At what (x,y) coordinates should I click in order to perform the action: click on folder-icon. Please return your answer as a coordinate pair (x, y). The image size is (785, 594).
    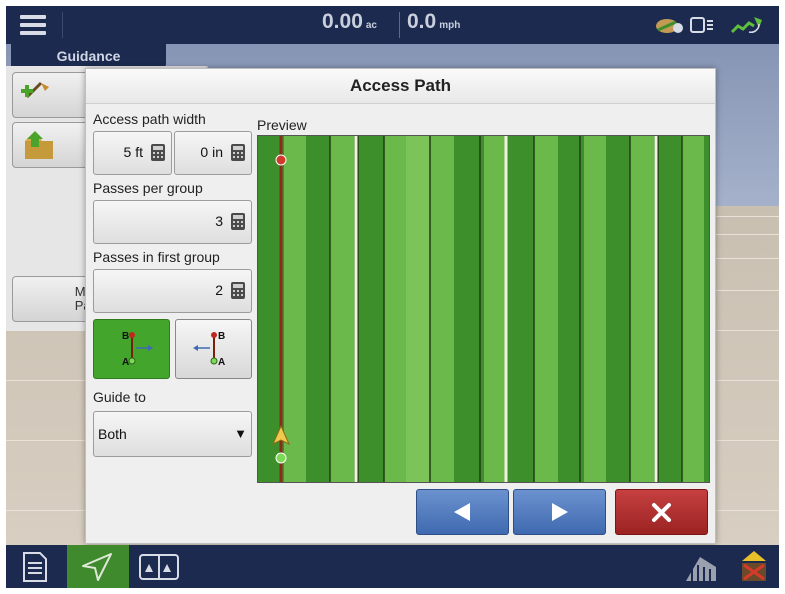
    Looking at the image, I should click on (39, 145).